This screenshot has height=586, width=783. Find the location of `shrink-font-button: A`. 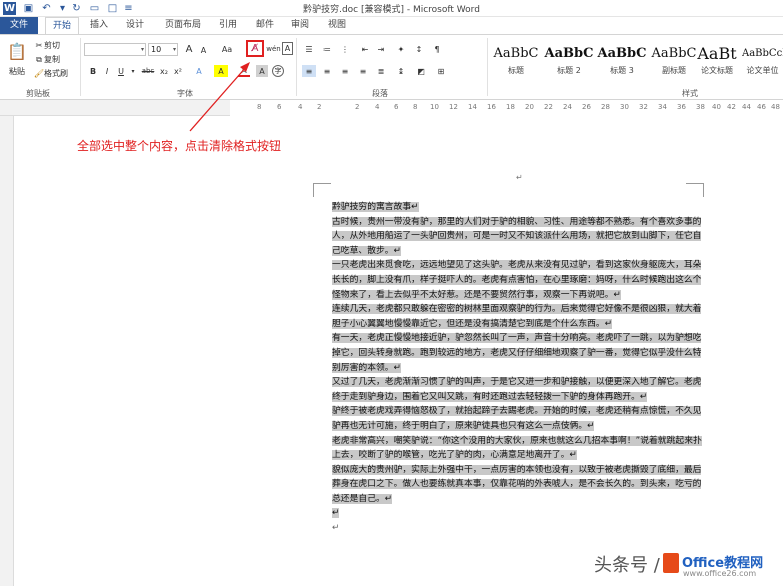

shrink-font-button: A is located at coordinates (203, 50).